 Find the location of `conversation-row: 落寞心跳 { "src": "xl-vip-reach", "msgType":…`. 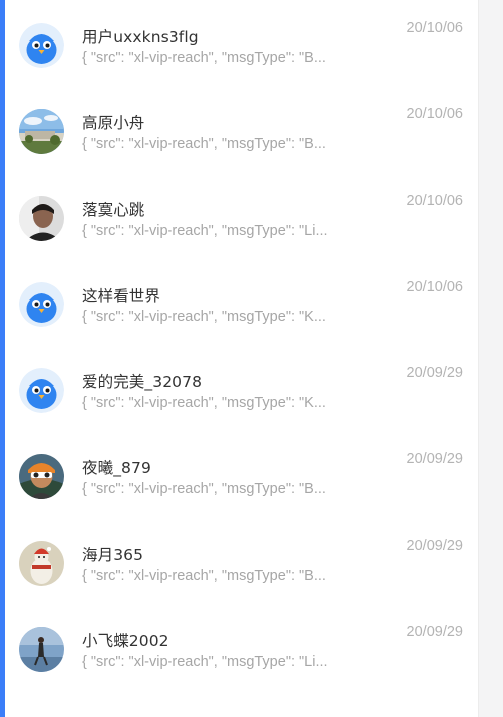

conversation-row: 落寞心跳 { "src": "xl-vip-reach", "msgType":… is located at coordinates (241, 216).